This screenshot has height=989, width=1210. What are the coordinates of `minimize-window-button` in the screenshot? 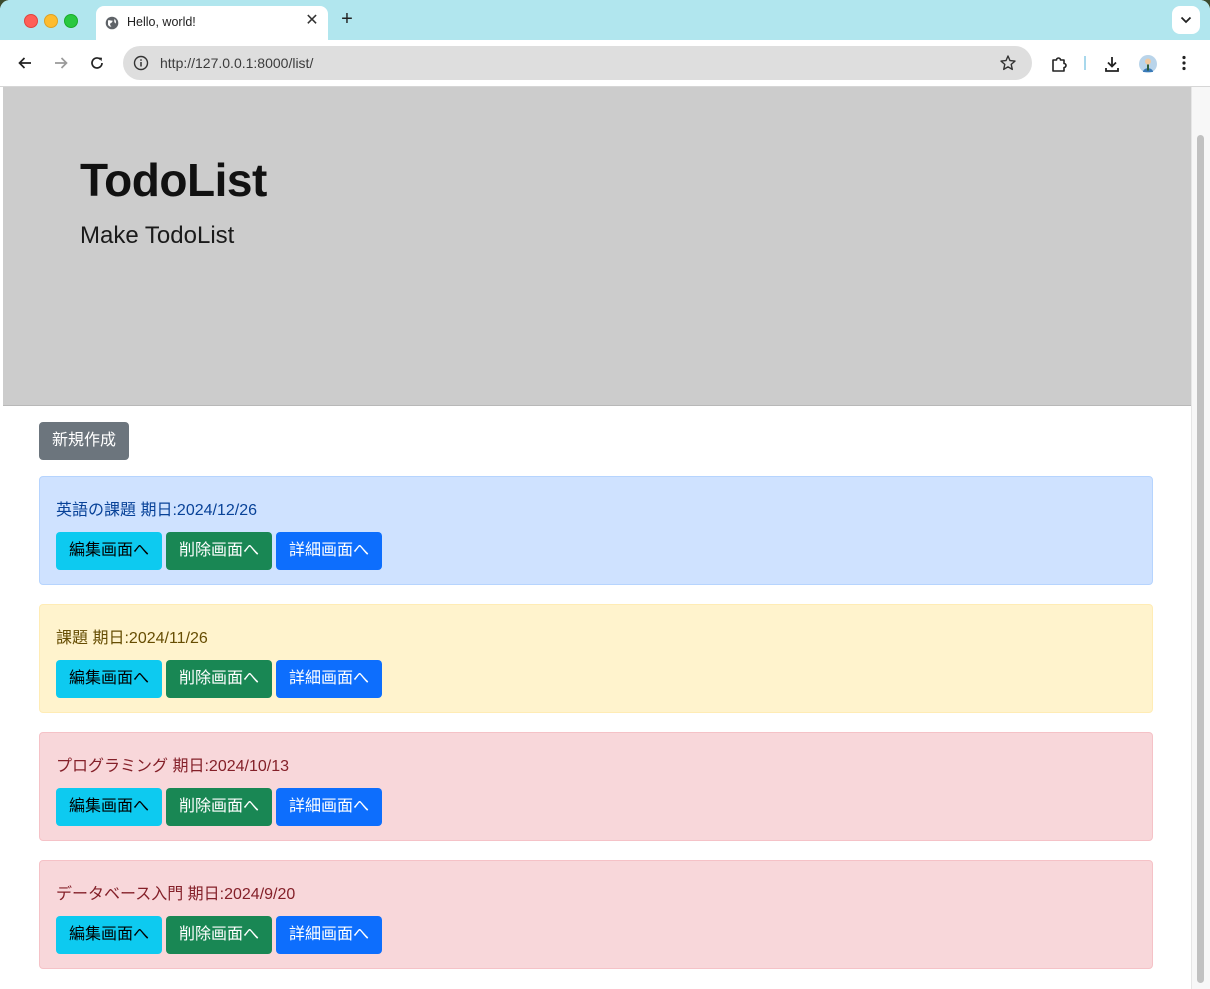 It's located at (51, 21).